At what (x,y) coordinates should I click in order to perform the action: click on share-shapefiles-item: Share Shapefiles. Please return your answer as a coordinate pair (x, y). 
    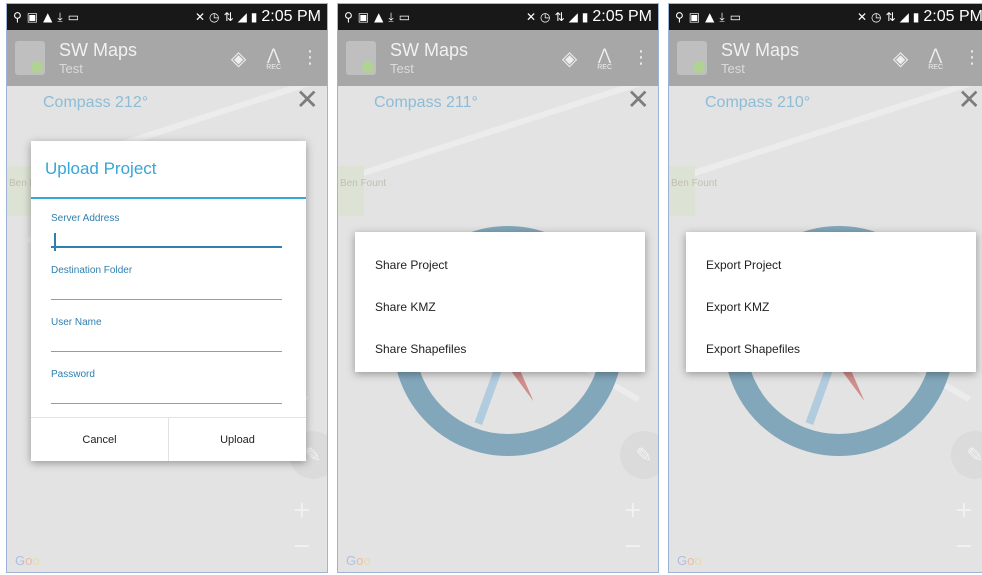
    Looking at the image, I should click on (500, 349).